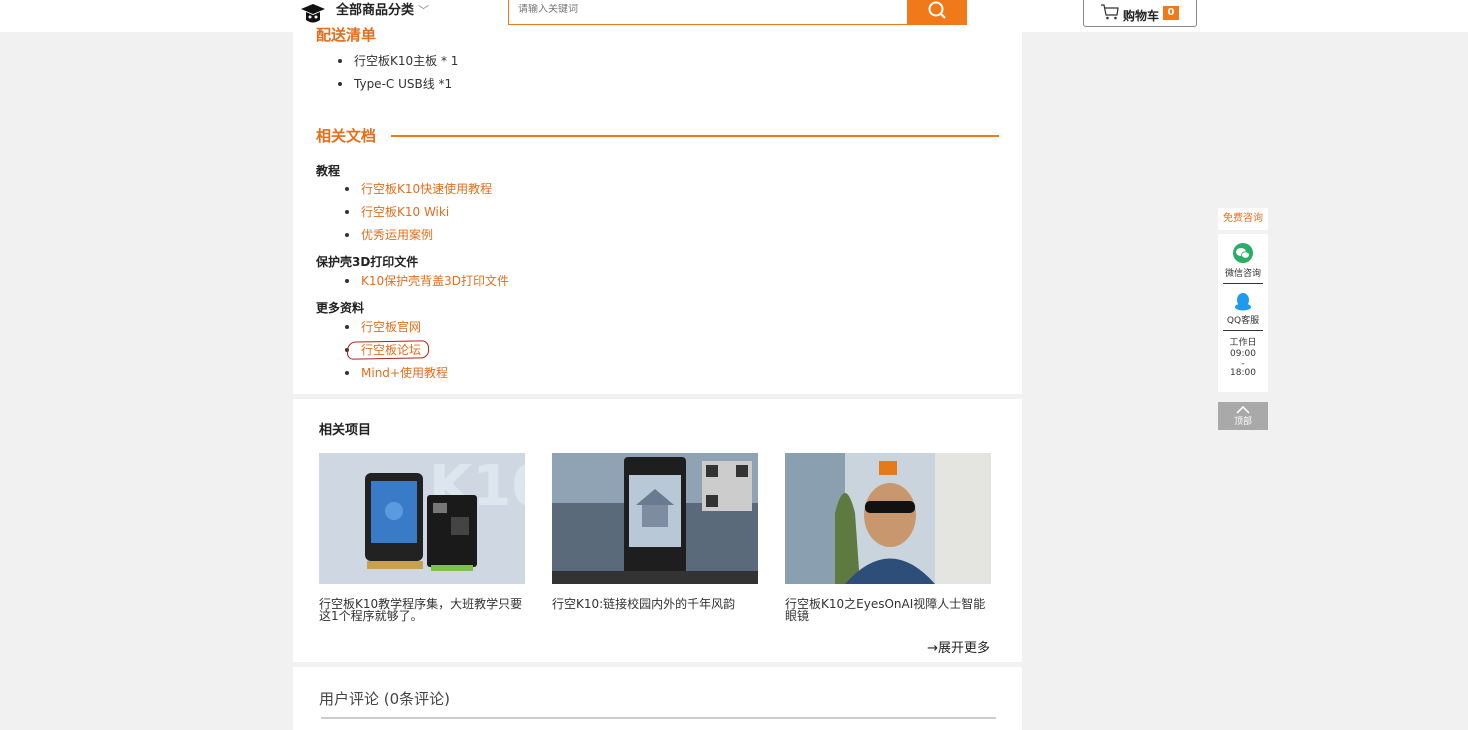 This screenshot has height=730, width=1468. Describe the element at coordinates (396, 376) in the screenshot. I see `doc-link: Mind+使用教程` at that location.